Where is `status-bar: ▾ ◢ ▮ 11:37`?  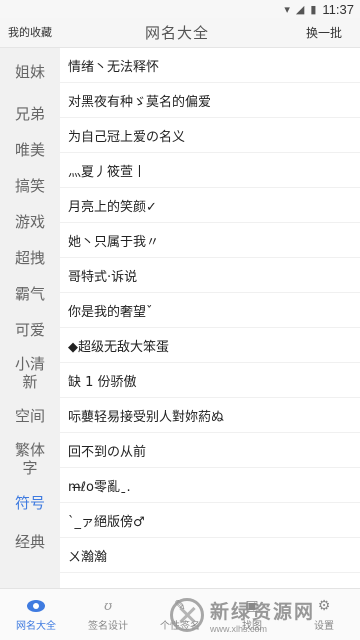 status-bar: ▾ ◢ ▮ 11:37 is located at coordinates (180, 9).